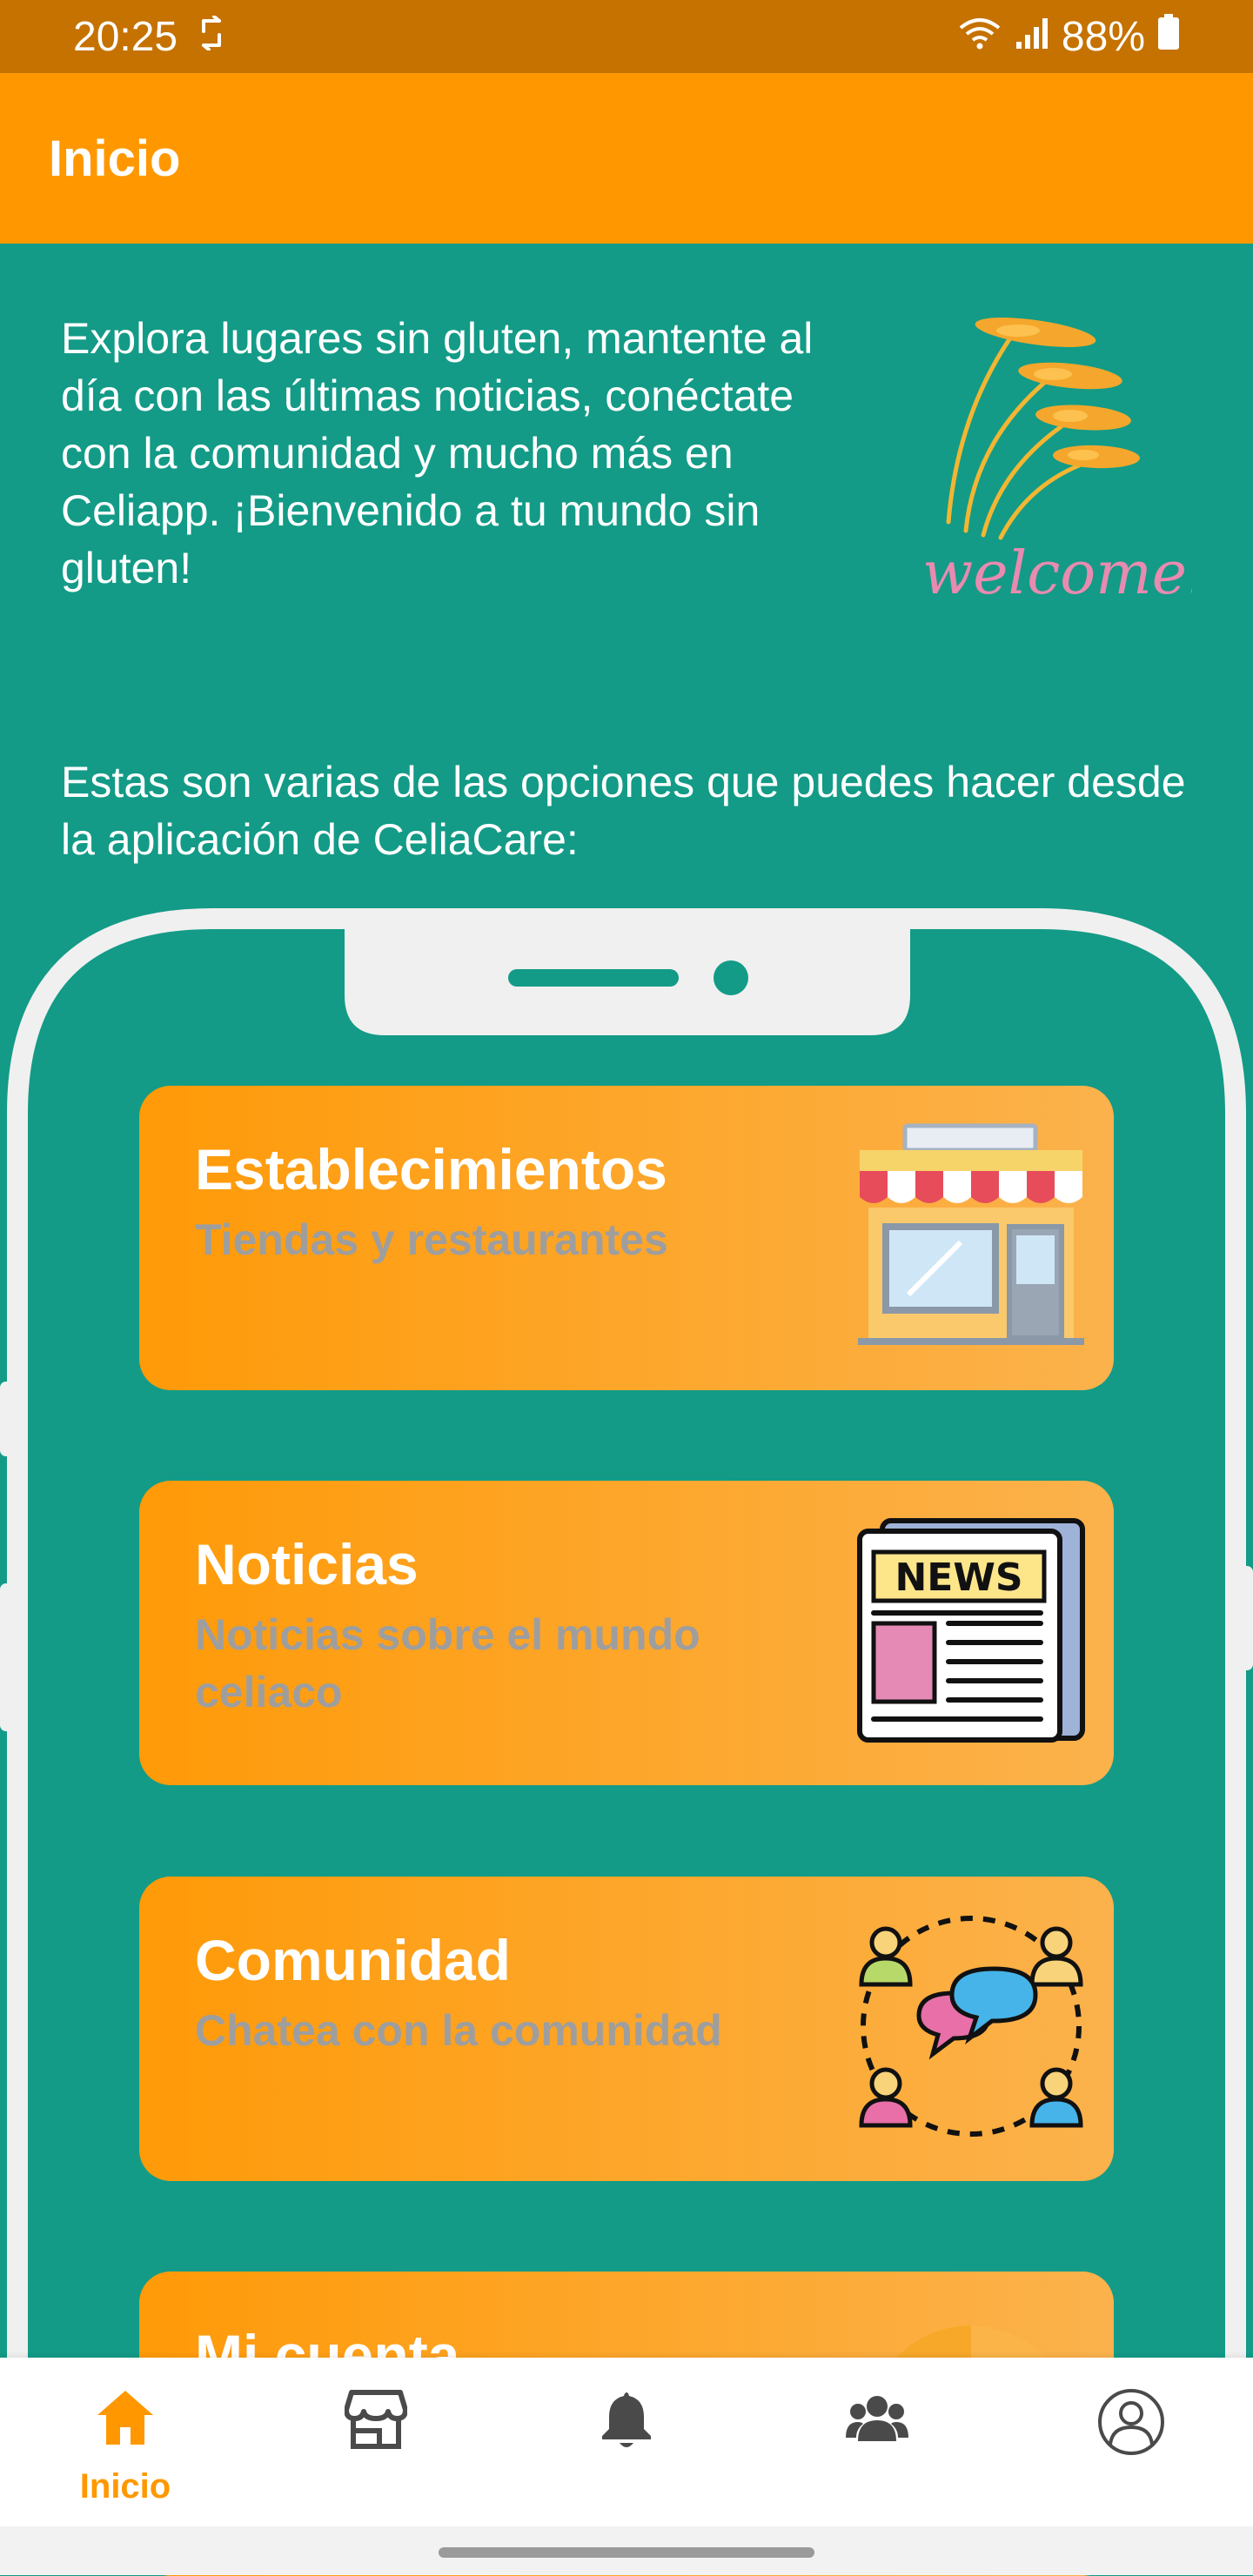 Image resolution: width=1253 pixels, height=2576 pixels. What do you see at coordinates (211, 37) in the screenshot?
I see `sync-icon` at bounding box center [211, 37].